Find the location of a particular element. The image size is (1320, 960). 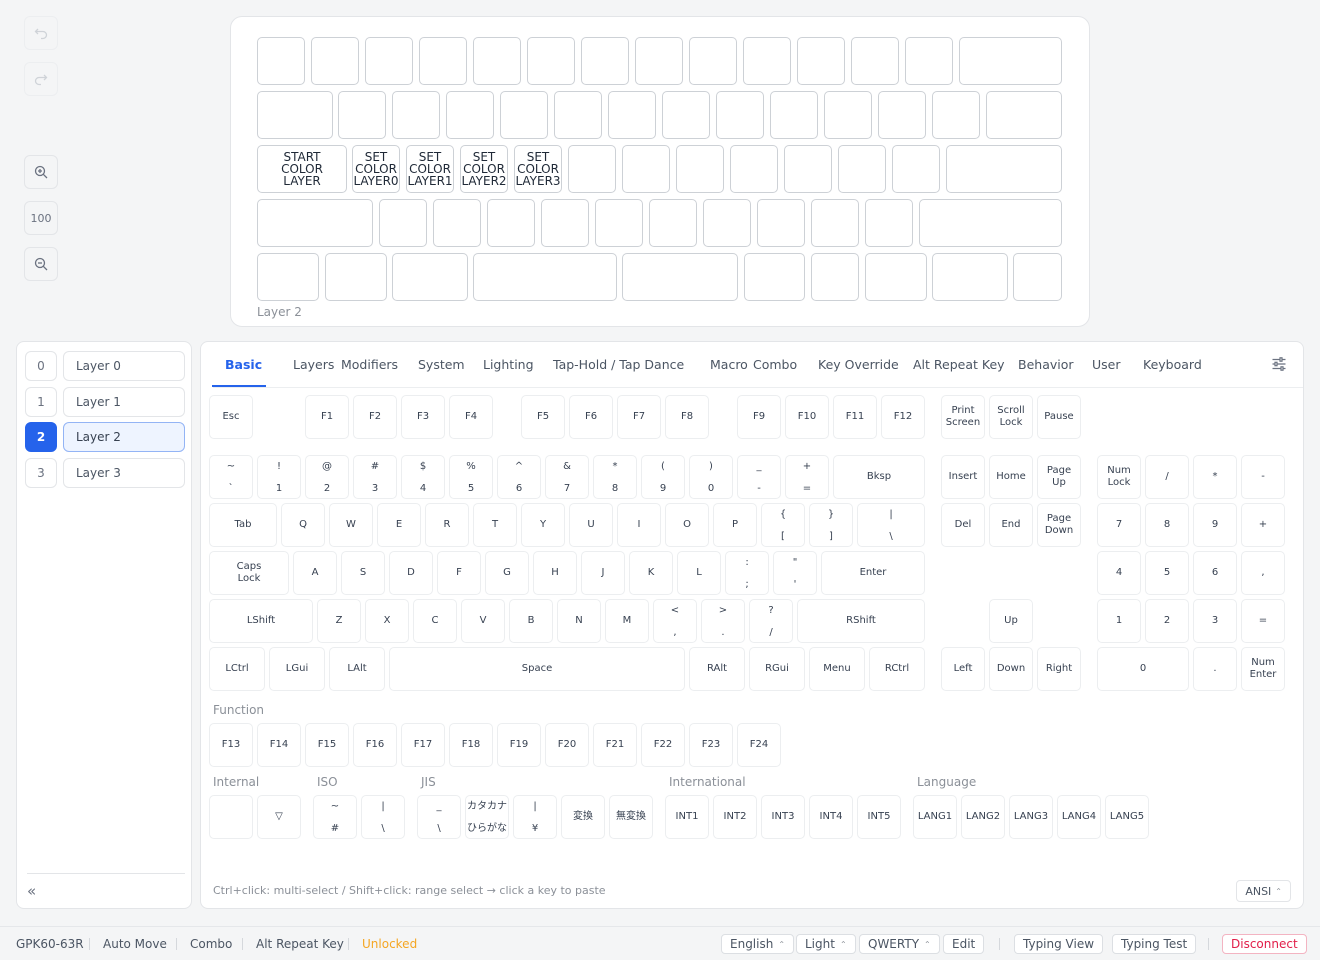

key-p: P is located at coordinates (735, 525).